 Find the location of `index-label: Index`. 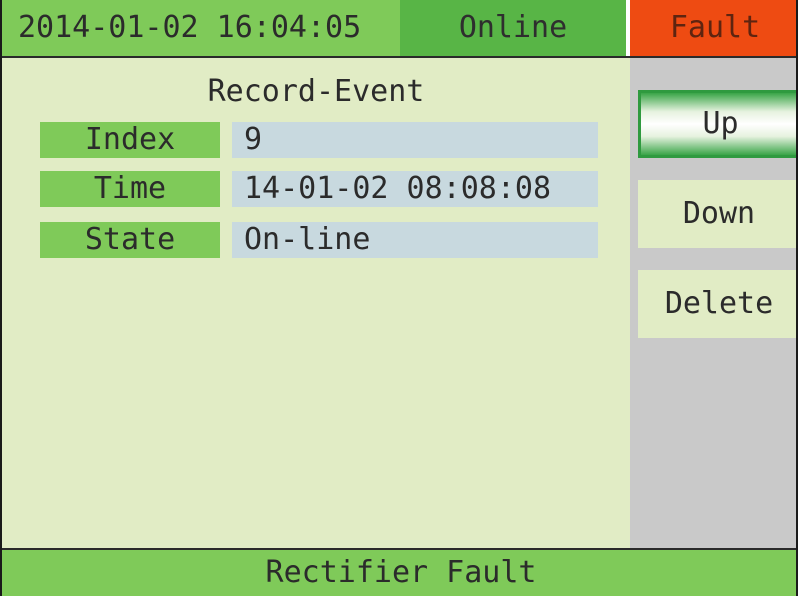

index-label: Index is located at coordinates (130, 140).